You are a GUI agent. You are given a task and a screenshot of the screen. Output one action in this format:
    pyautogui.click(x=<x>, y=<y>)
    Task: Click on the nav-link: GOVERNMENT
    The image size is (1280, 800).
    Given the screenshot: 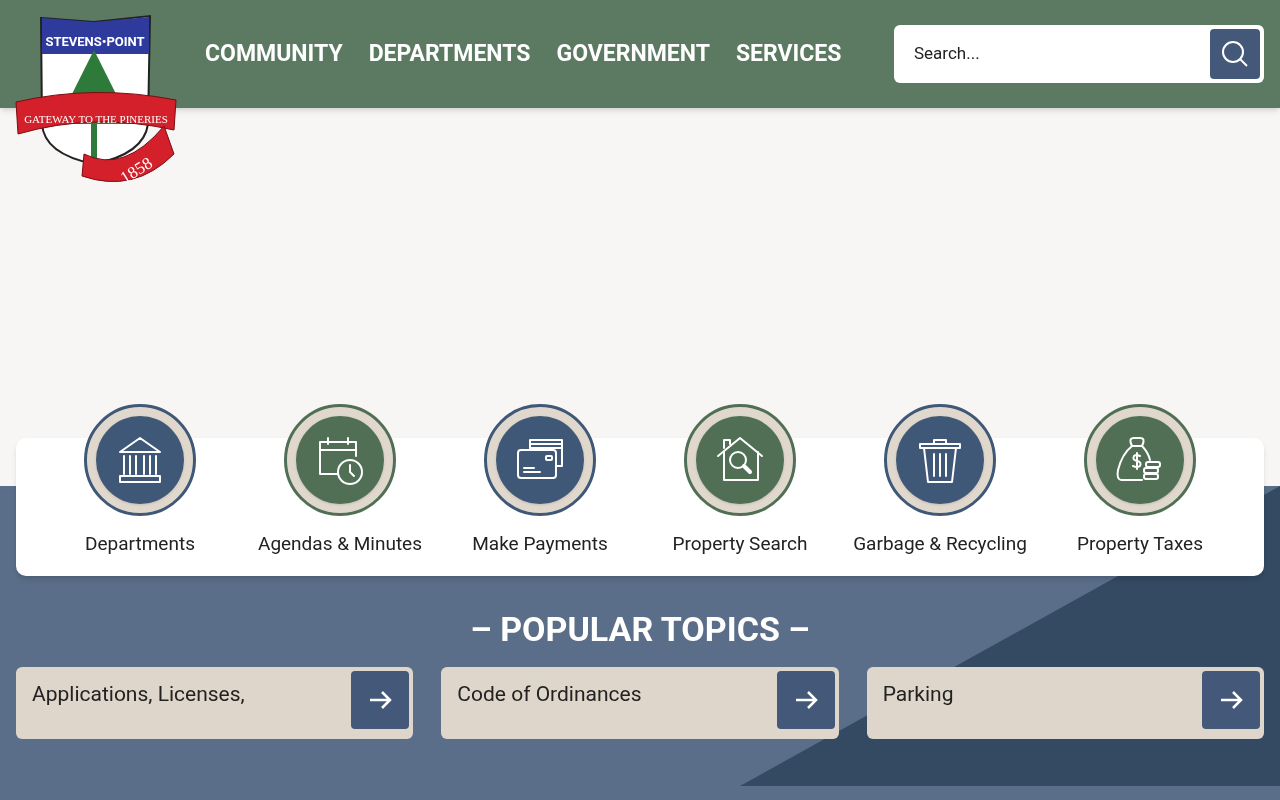 What is the action you would take?
    pyautogui.click(x=633, y=54)
    